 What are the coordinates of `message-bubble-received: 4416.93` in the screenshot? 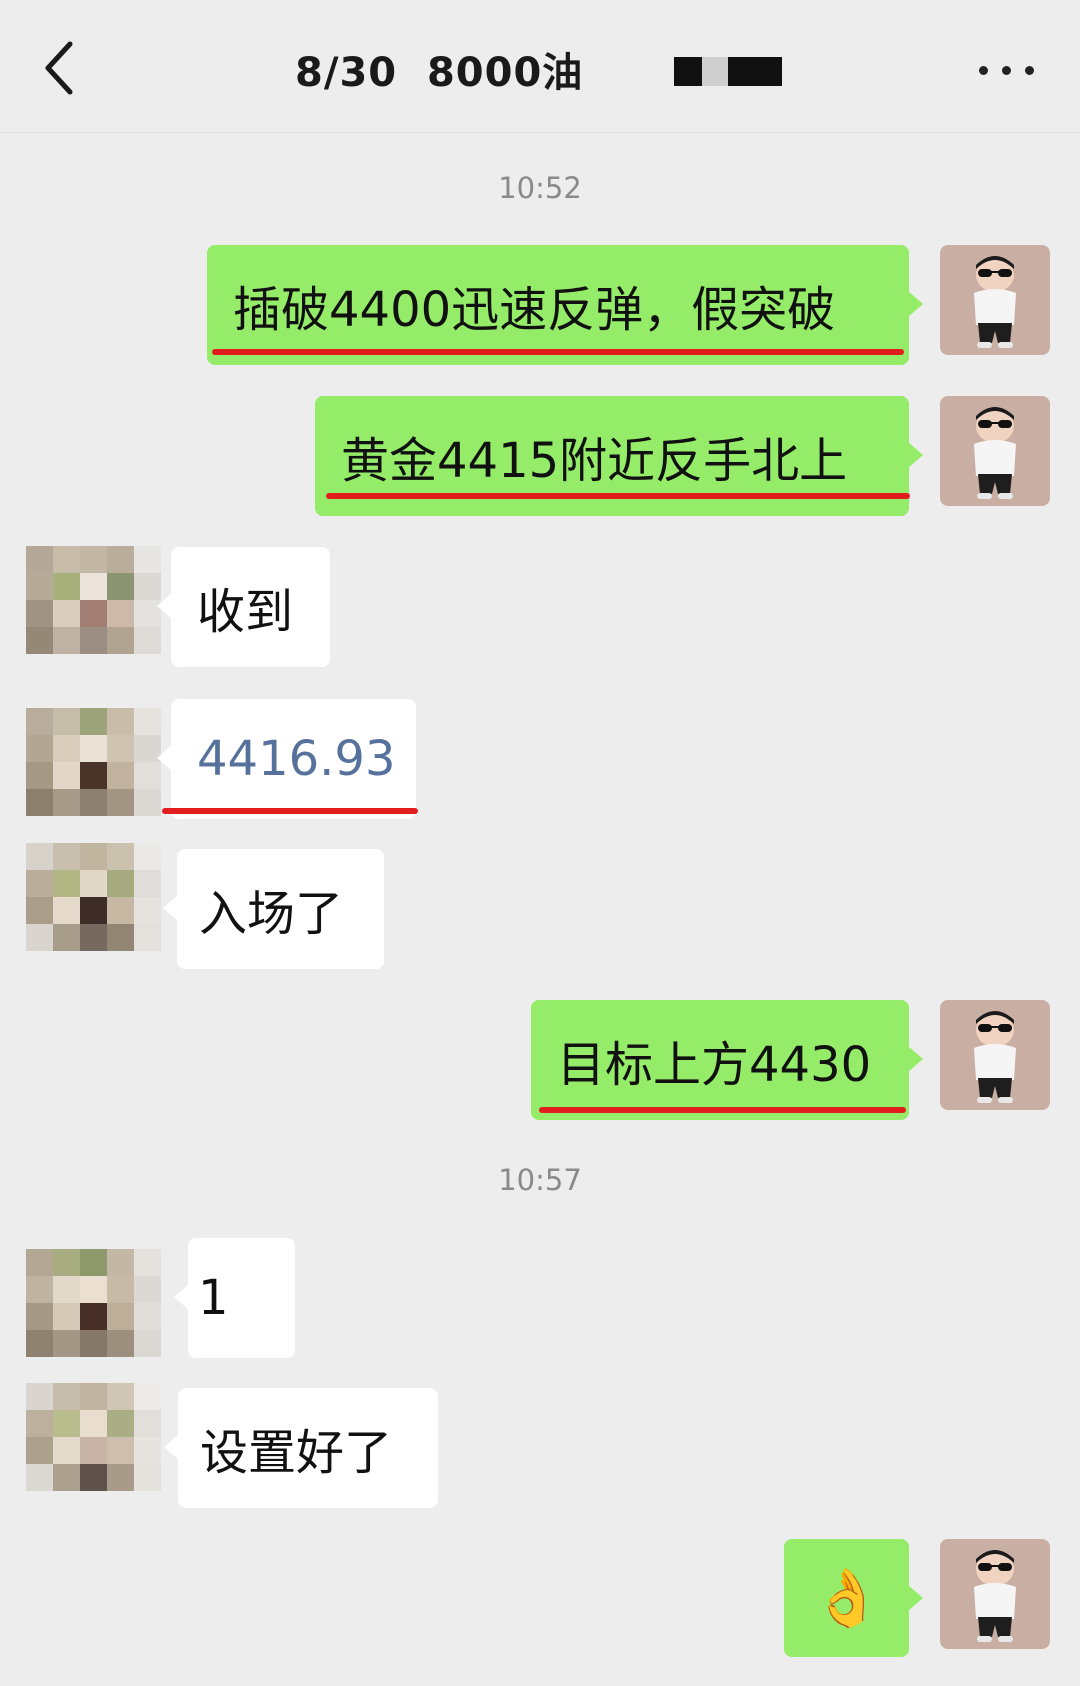 It's located at (286, 759).